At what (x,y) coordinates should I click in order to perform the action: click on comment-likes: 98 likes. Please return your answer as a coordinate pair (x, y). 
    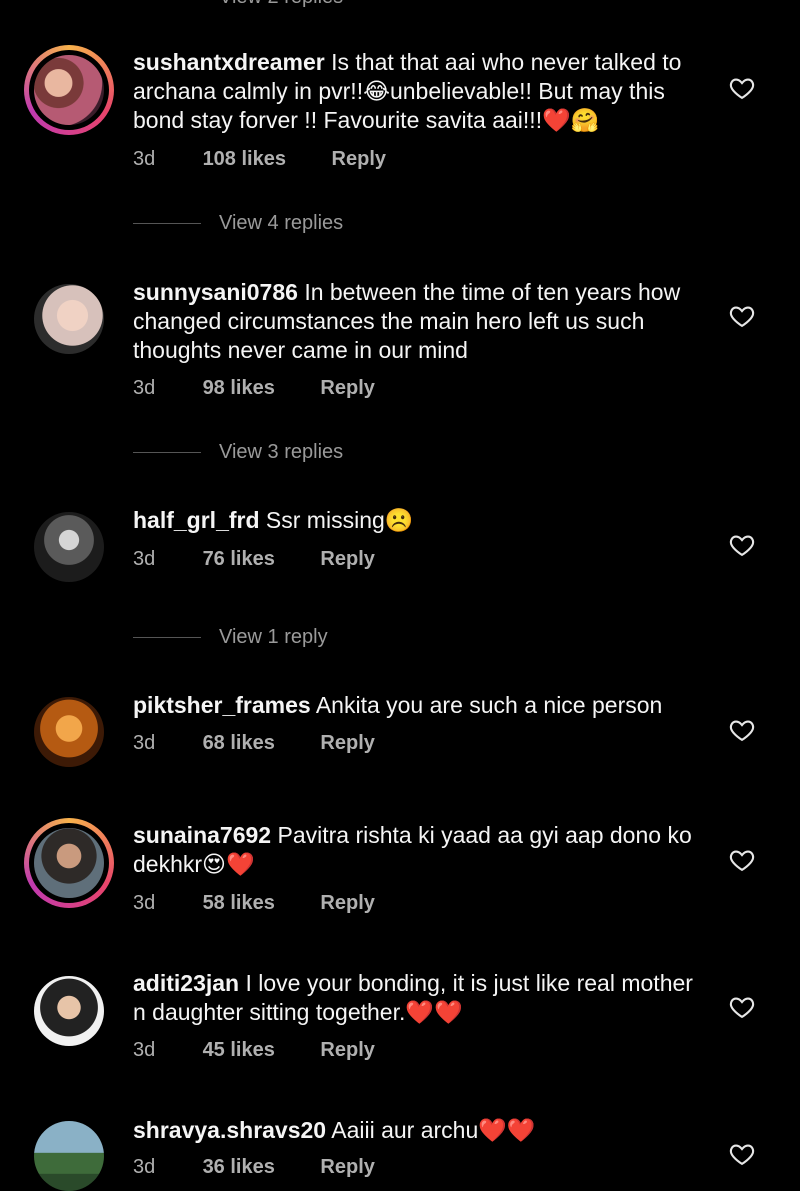
    Looking at the image, I should click on (239, 388).